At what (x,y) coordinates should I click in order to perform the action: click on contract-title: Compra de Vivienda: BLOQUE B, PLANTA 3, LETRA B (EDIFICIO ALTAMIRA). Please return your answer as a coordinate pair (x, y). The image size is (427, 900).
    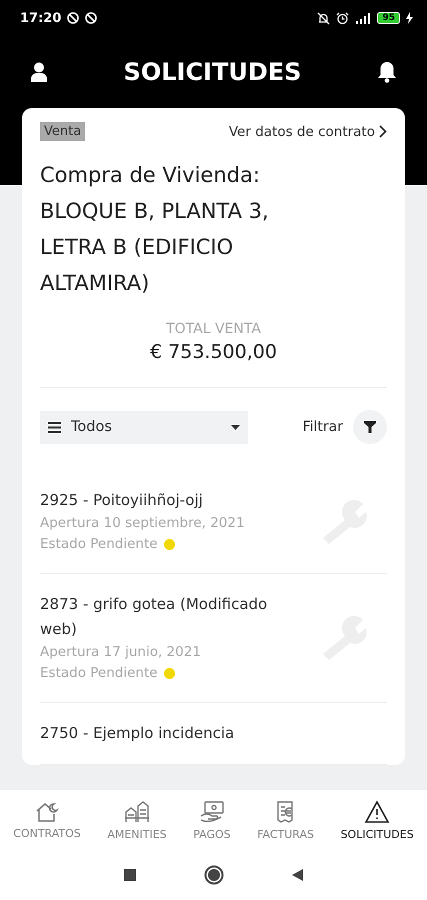
    Looking at the image, I should click on (155, 229).